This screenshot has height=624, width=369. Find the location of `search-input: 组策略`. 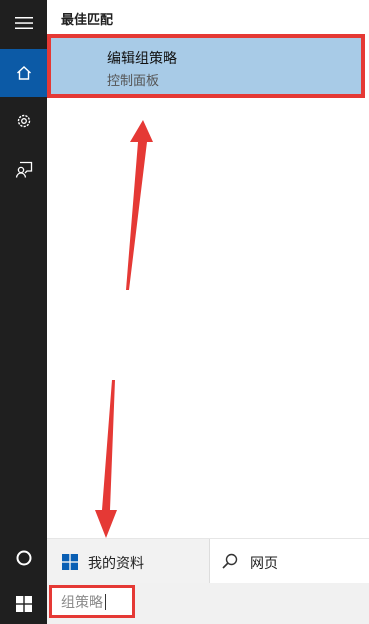

search-input: 组策略 is located at coordinates (92, 601).